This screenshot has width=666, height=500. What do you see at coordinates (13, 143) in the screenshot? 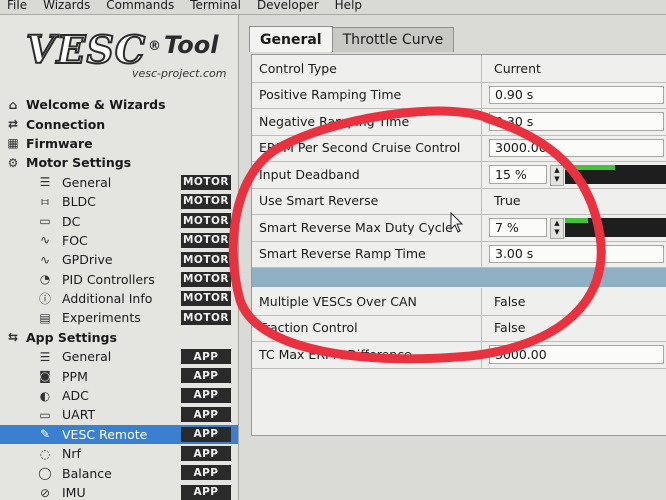
I see `firmware-icon: ▦` at bounding box center [13, 143].